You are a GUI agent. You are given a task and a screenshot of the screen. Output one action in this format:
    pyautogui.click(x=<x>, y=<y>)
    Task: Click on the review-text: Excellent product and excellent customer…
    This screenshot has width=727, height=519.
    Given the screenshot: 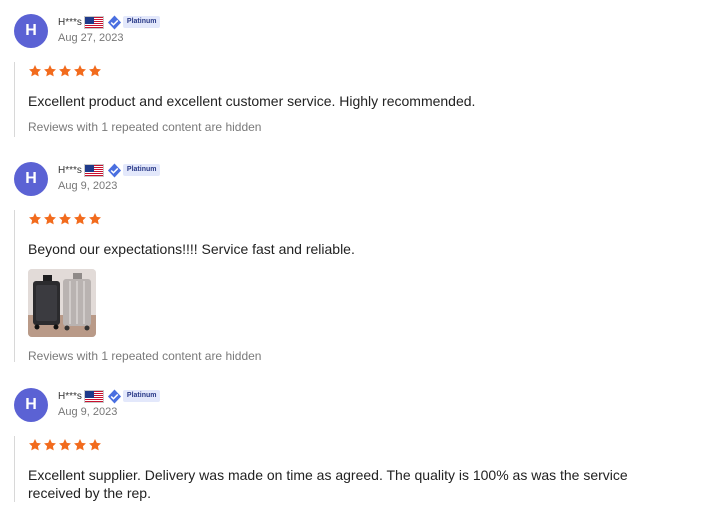 What is the action you would take?
    pyautogui.click(x=252, y=101)
    